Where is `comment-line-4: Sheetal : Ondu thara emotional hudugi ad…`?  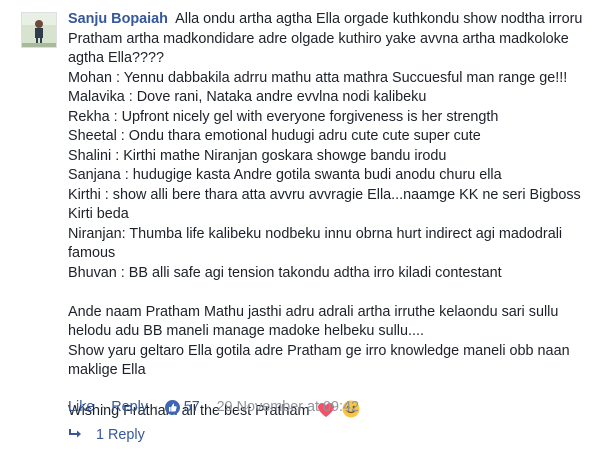
comment-line-4: Sheetal : Ondu thara emotional hudugi ad… is located at coordinates (274, 136).